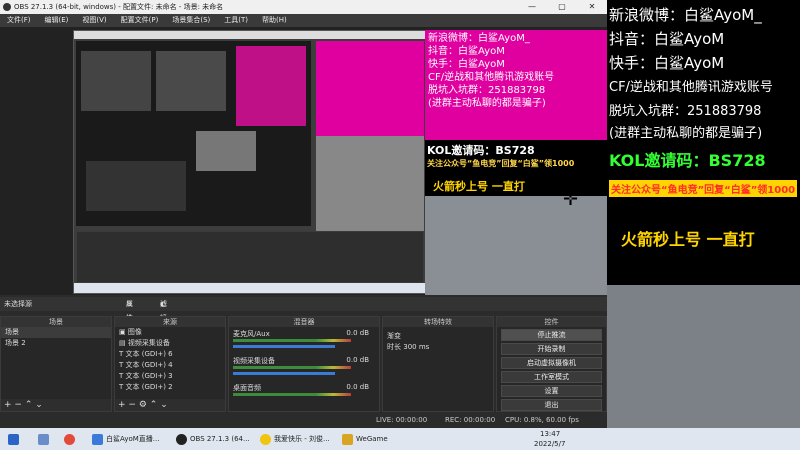  I want to click on scenes-dock: 场景 场景 场景 2 + − ⌃ ⌄, so click(56, 364).